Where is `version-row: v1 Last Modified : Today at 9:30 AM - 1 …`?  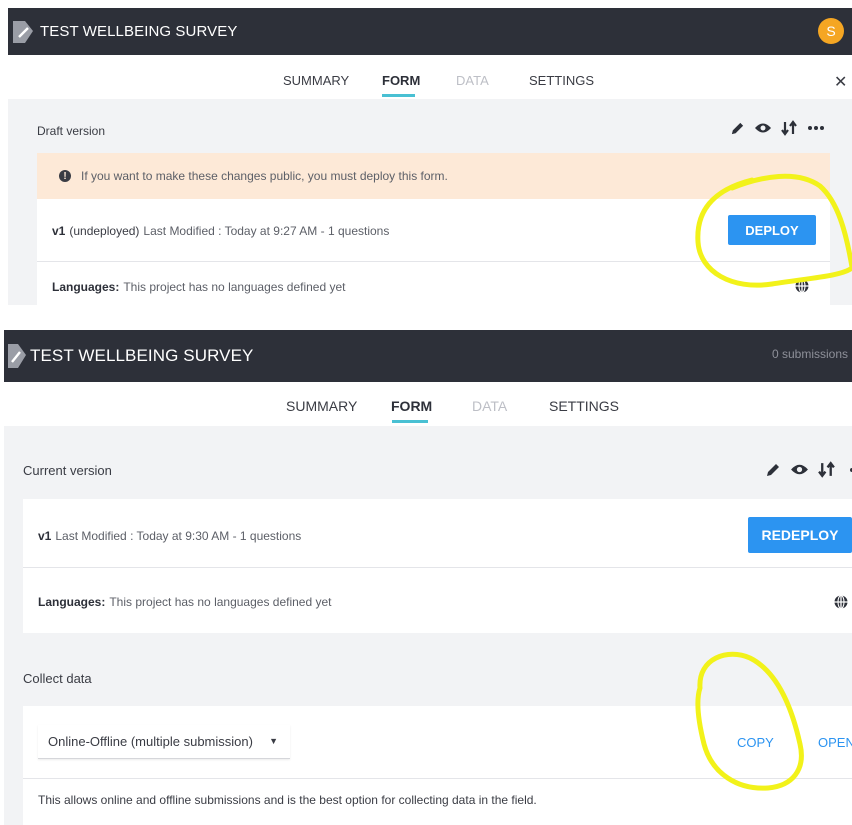 version-row: v1 Last Modified : Today at 9:30 AM - 1 … is located at coordinates (169, 536).